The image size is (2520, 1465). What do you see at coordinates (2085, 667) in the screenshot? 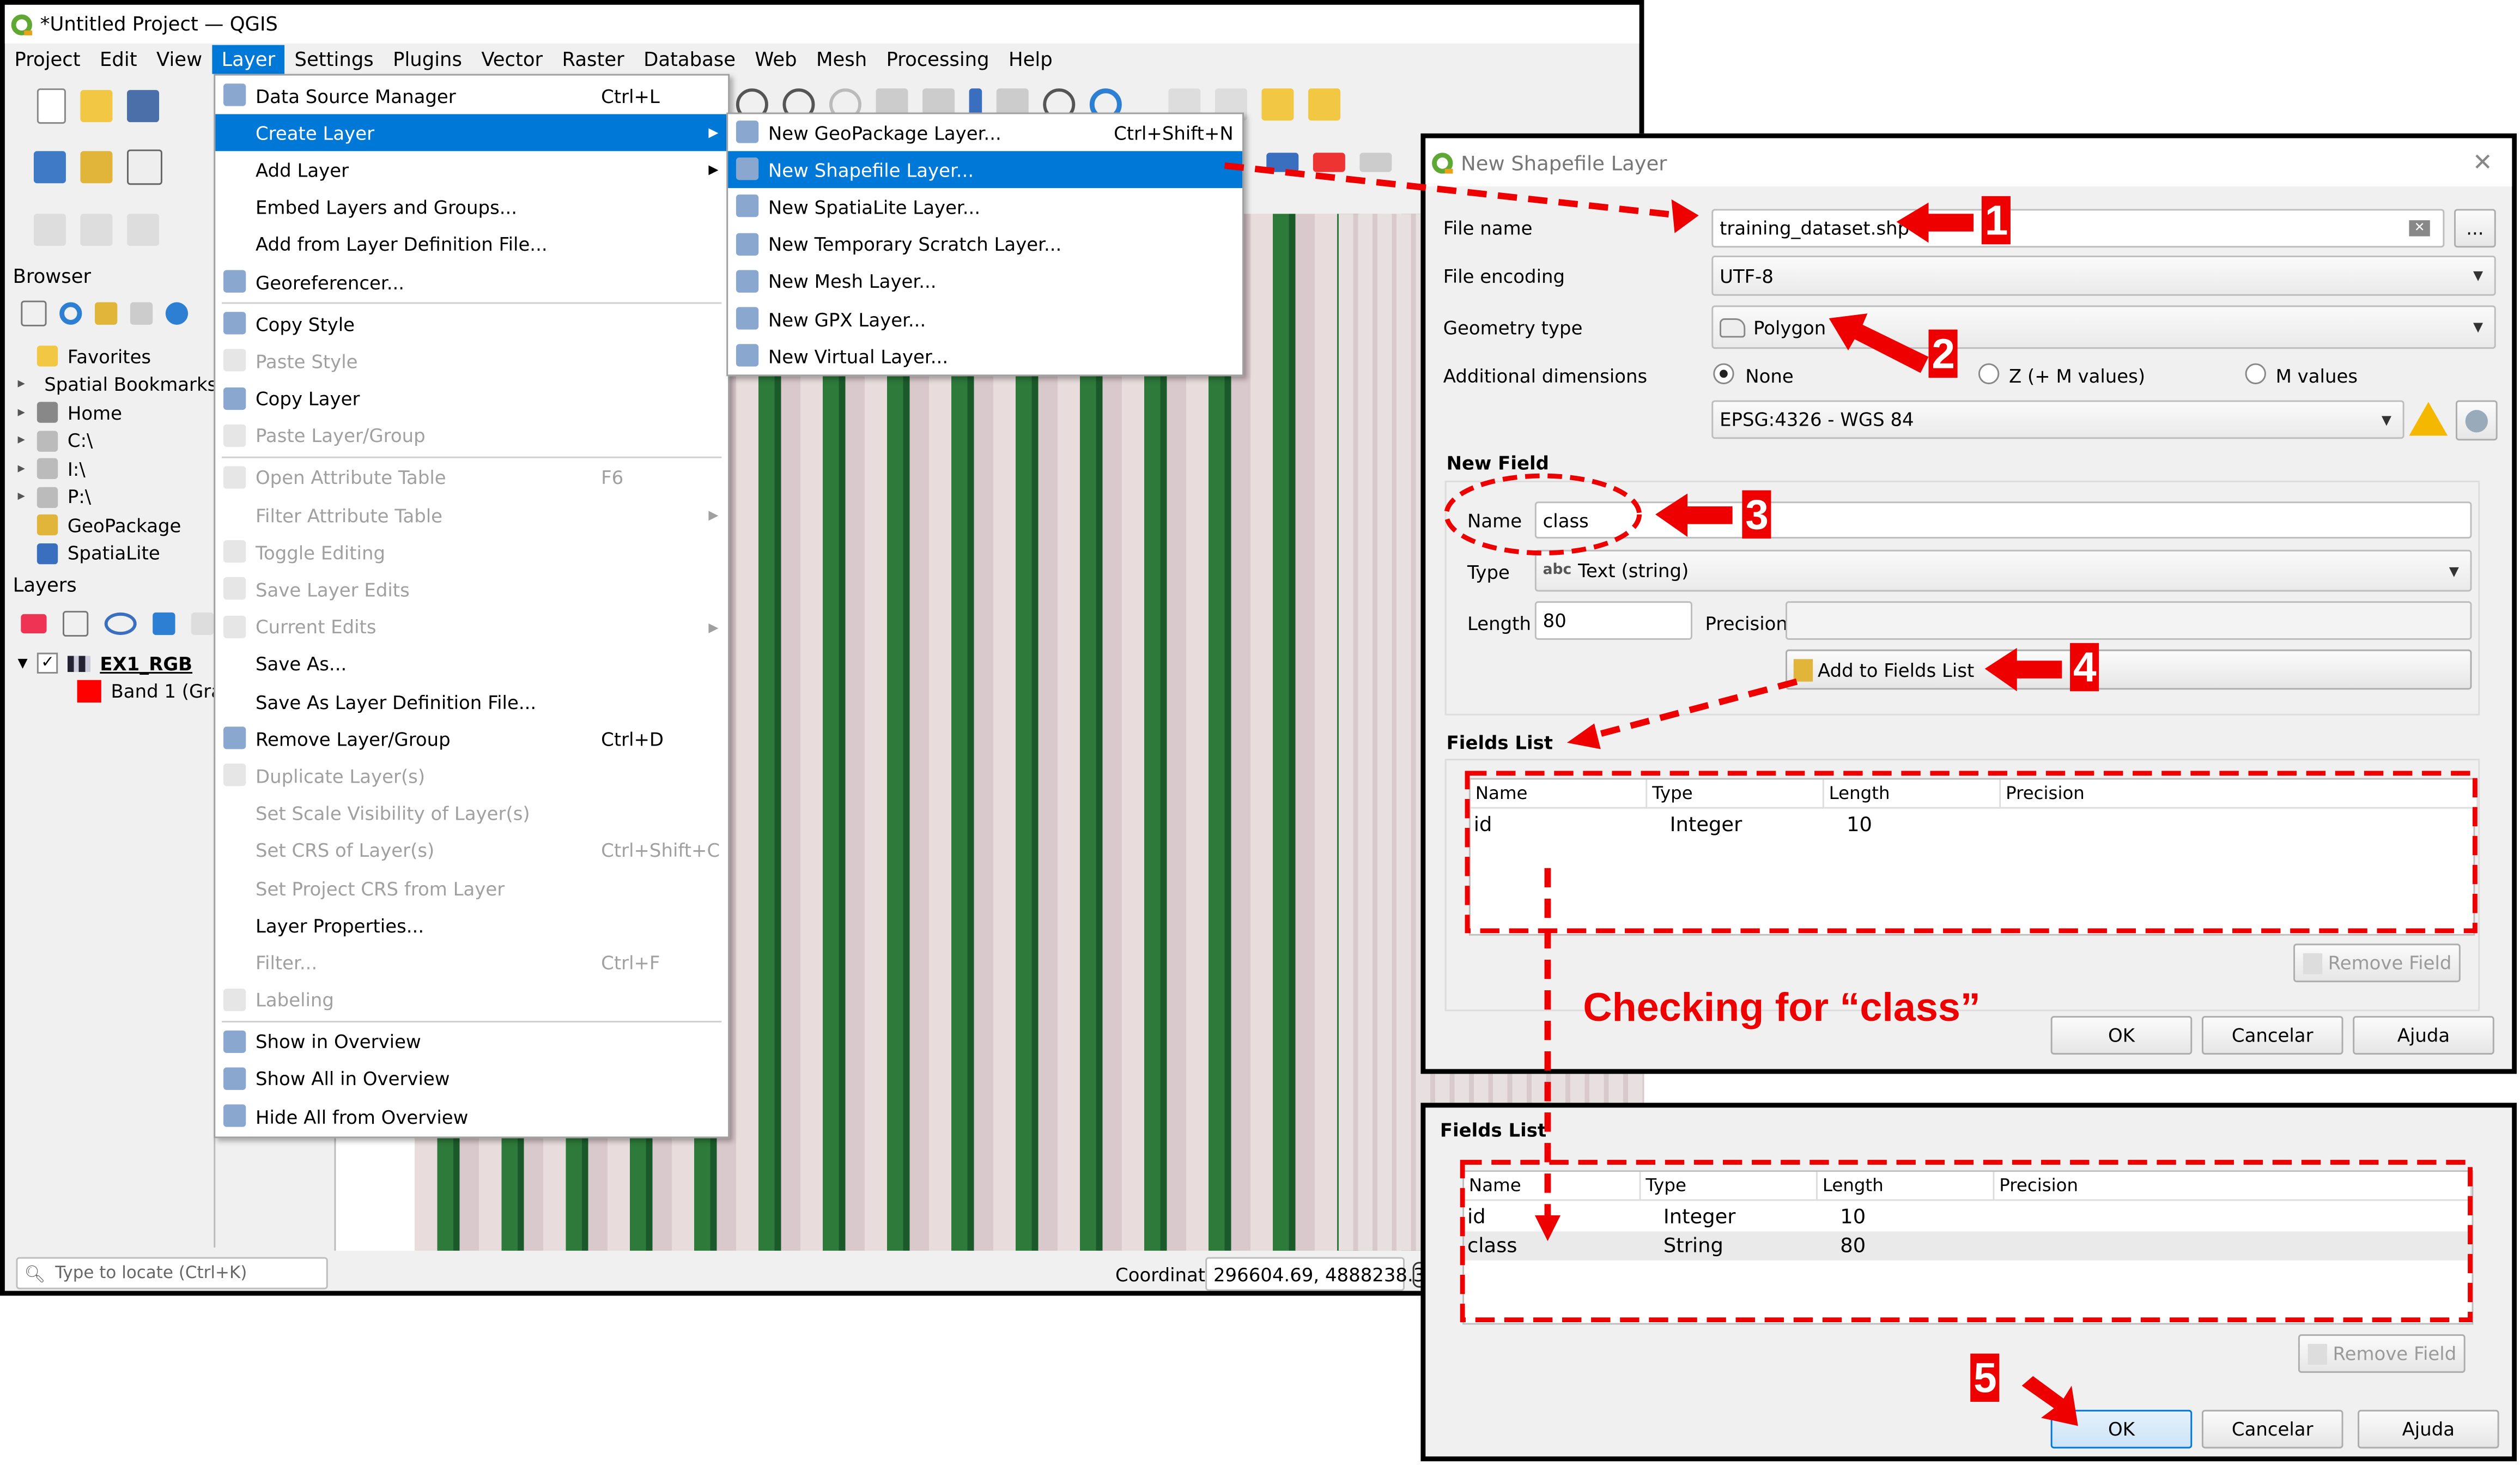
I see `step-4-badge: 4` at bounding box center [2085, 667].